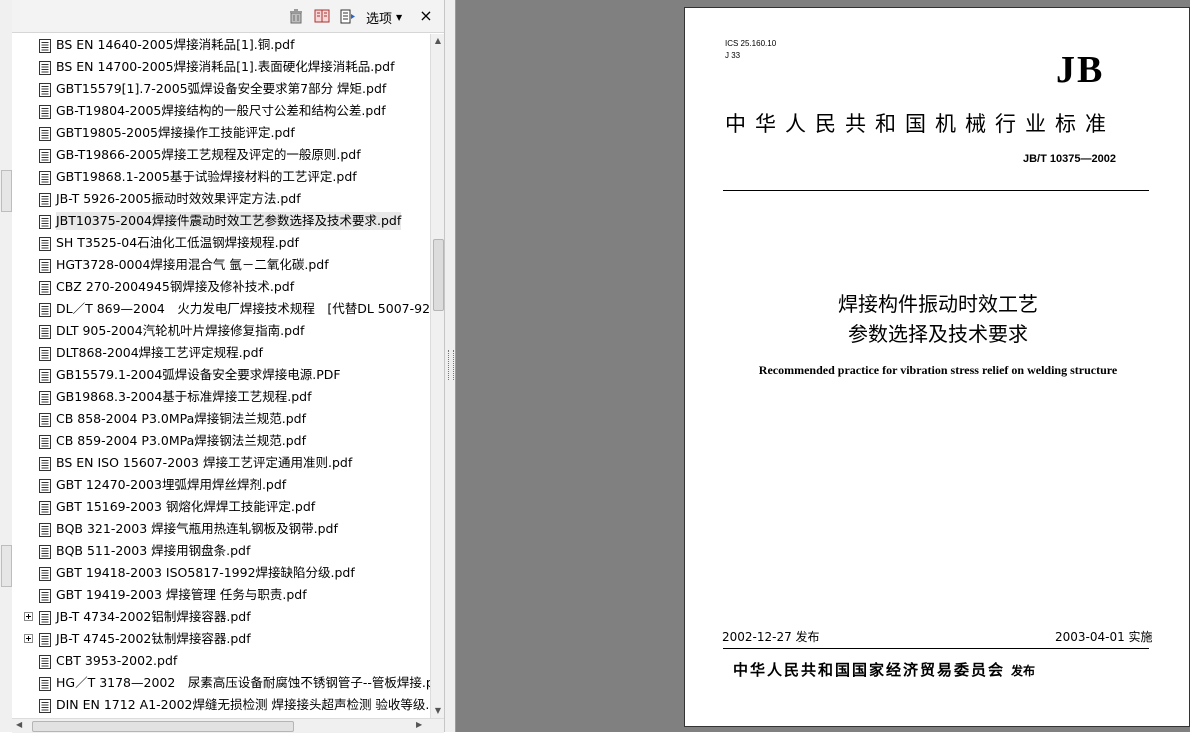 Image resolution: width=1190 pixels, height=733 pixels. What do you see at coordinates (438, 711) in the screenshot?
I see `scroll-down-icon: ▼` at bounding box center [438, 711].